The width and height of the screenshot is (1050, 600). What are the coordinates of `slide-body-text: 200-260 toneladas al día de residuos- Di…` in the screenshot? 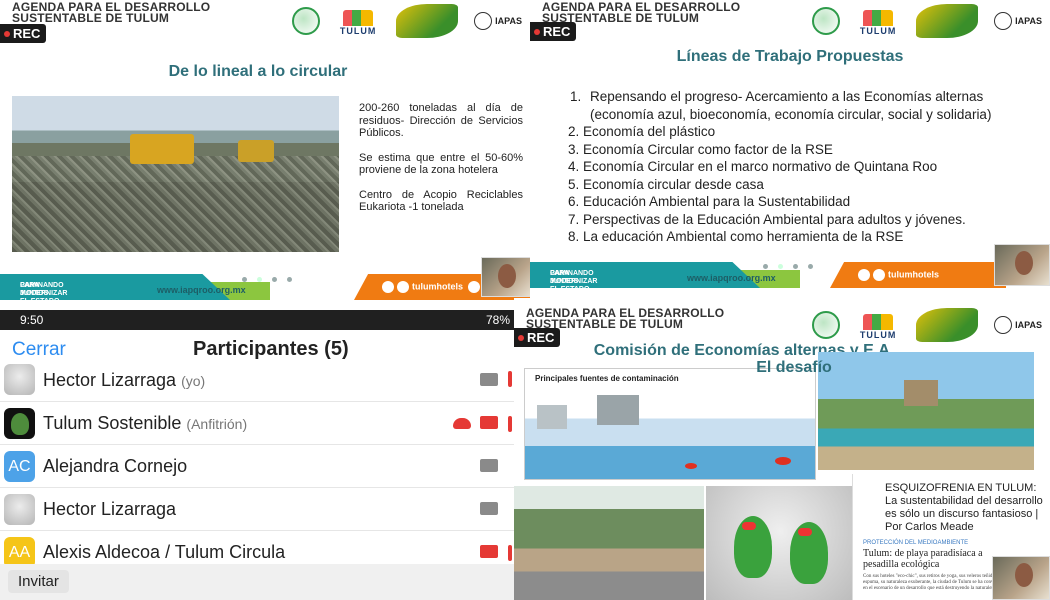 It's located at (441, 157).